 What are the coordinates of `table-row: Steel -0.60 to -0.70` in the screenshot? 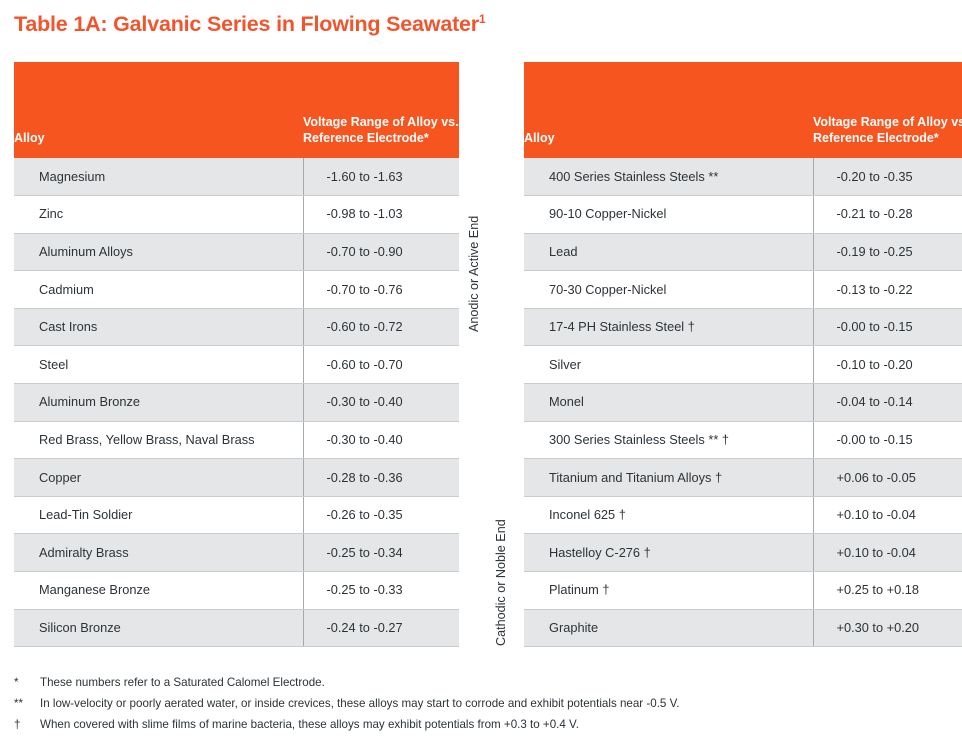 It's located at (236, 365).